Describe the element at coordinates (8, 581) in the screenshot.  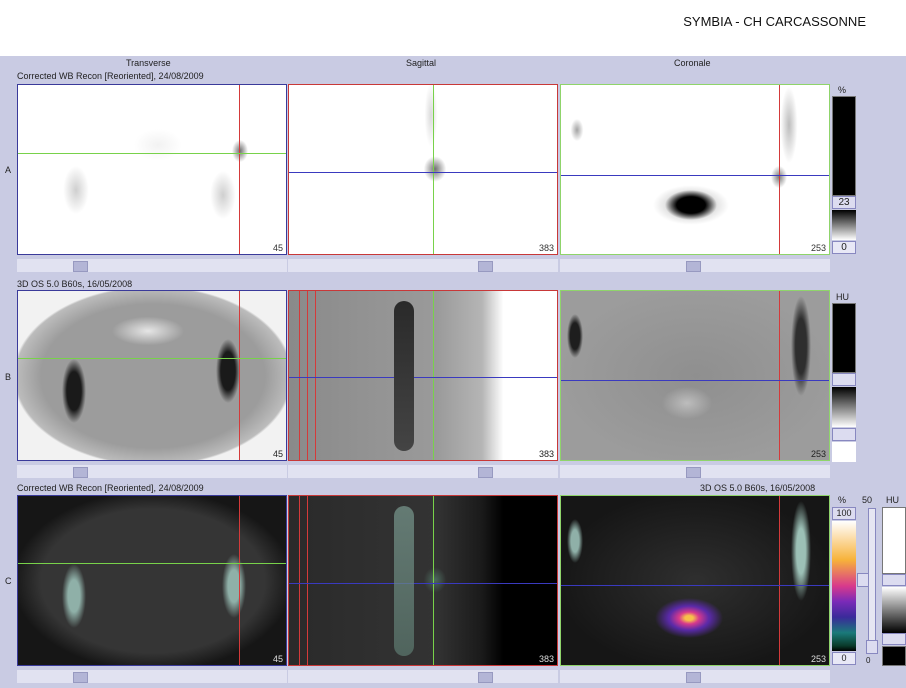
I see `row-c-label: C` at that location.